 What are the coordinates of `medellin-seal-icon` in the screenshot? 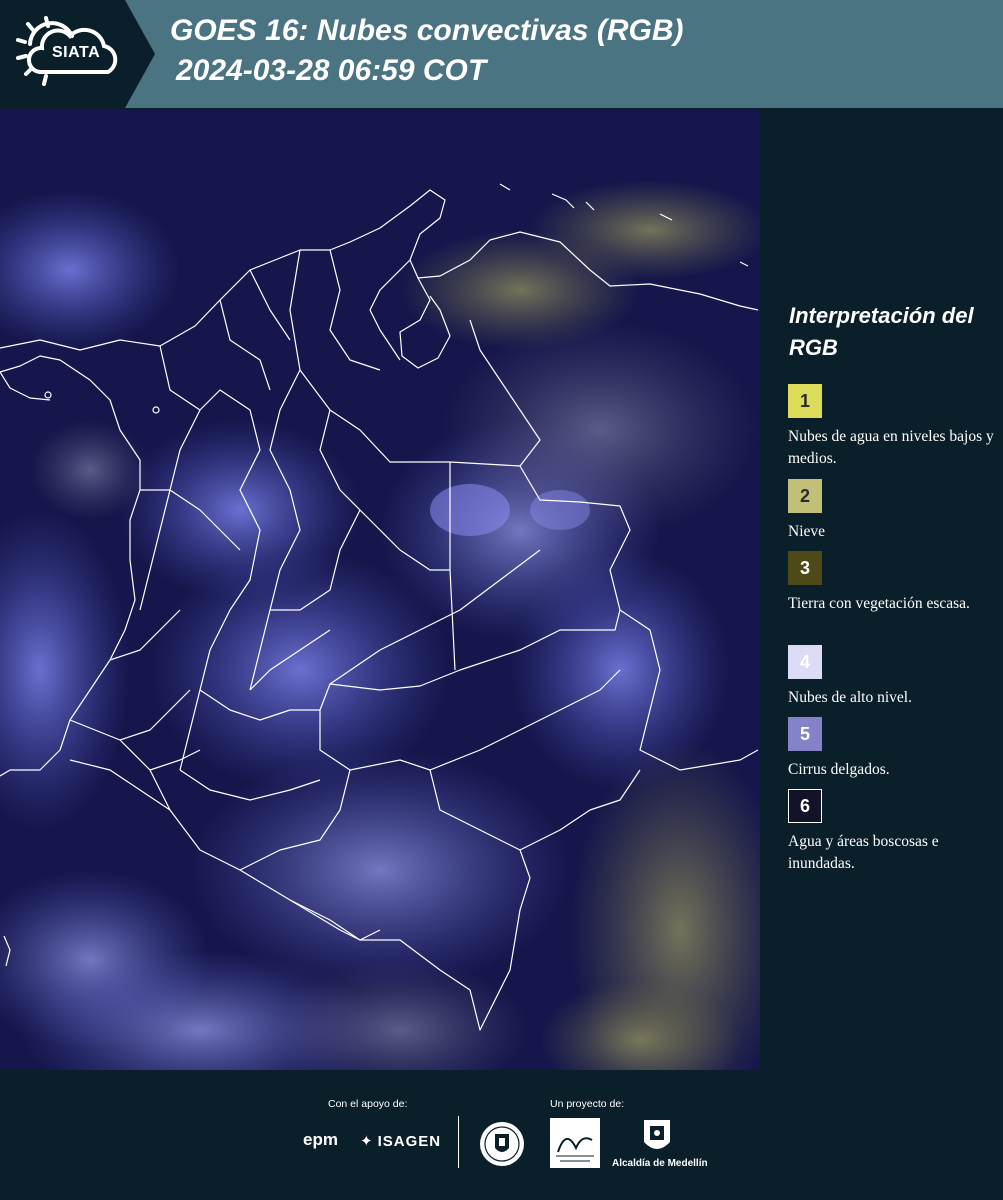 It's located at (502, 1144).